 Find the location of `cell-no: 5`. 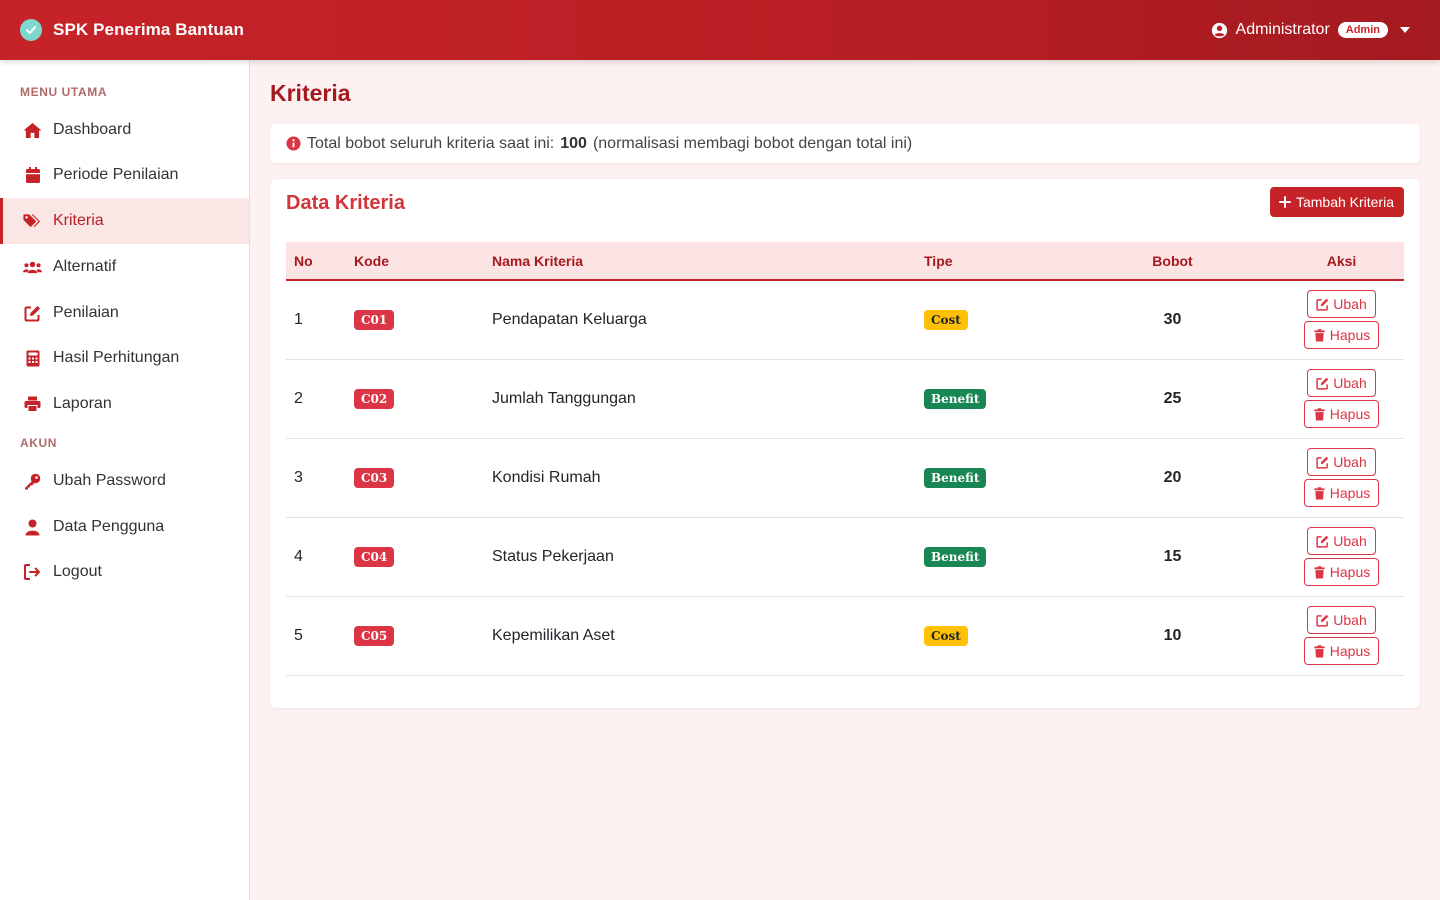

cell-no: 5 is located at coordinates (298, 635).